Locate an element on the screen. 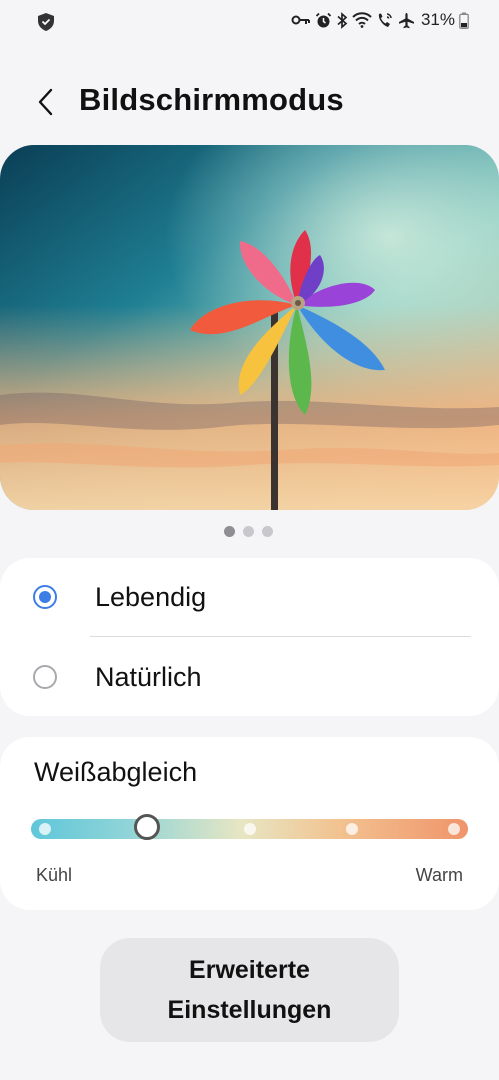  radio-button-selected is located at coordinates (45, 597).